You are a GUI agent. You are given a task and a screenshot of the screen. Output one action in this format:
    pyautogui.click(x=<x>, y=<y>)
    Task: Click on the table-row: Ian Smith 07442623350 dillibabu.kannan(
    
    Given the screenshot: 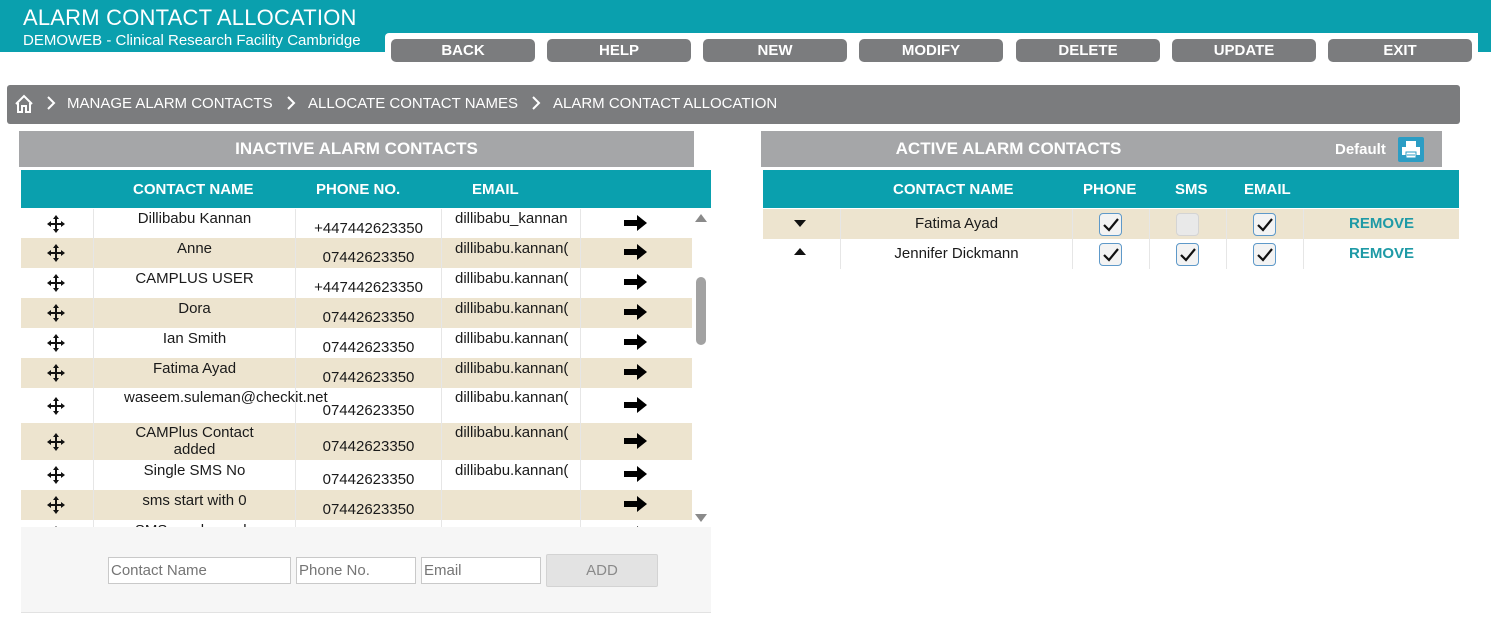 What is the action you would take?
    pyautogui.click(x=356, y=343)
    